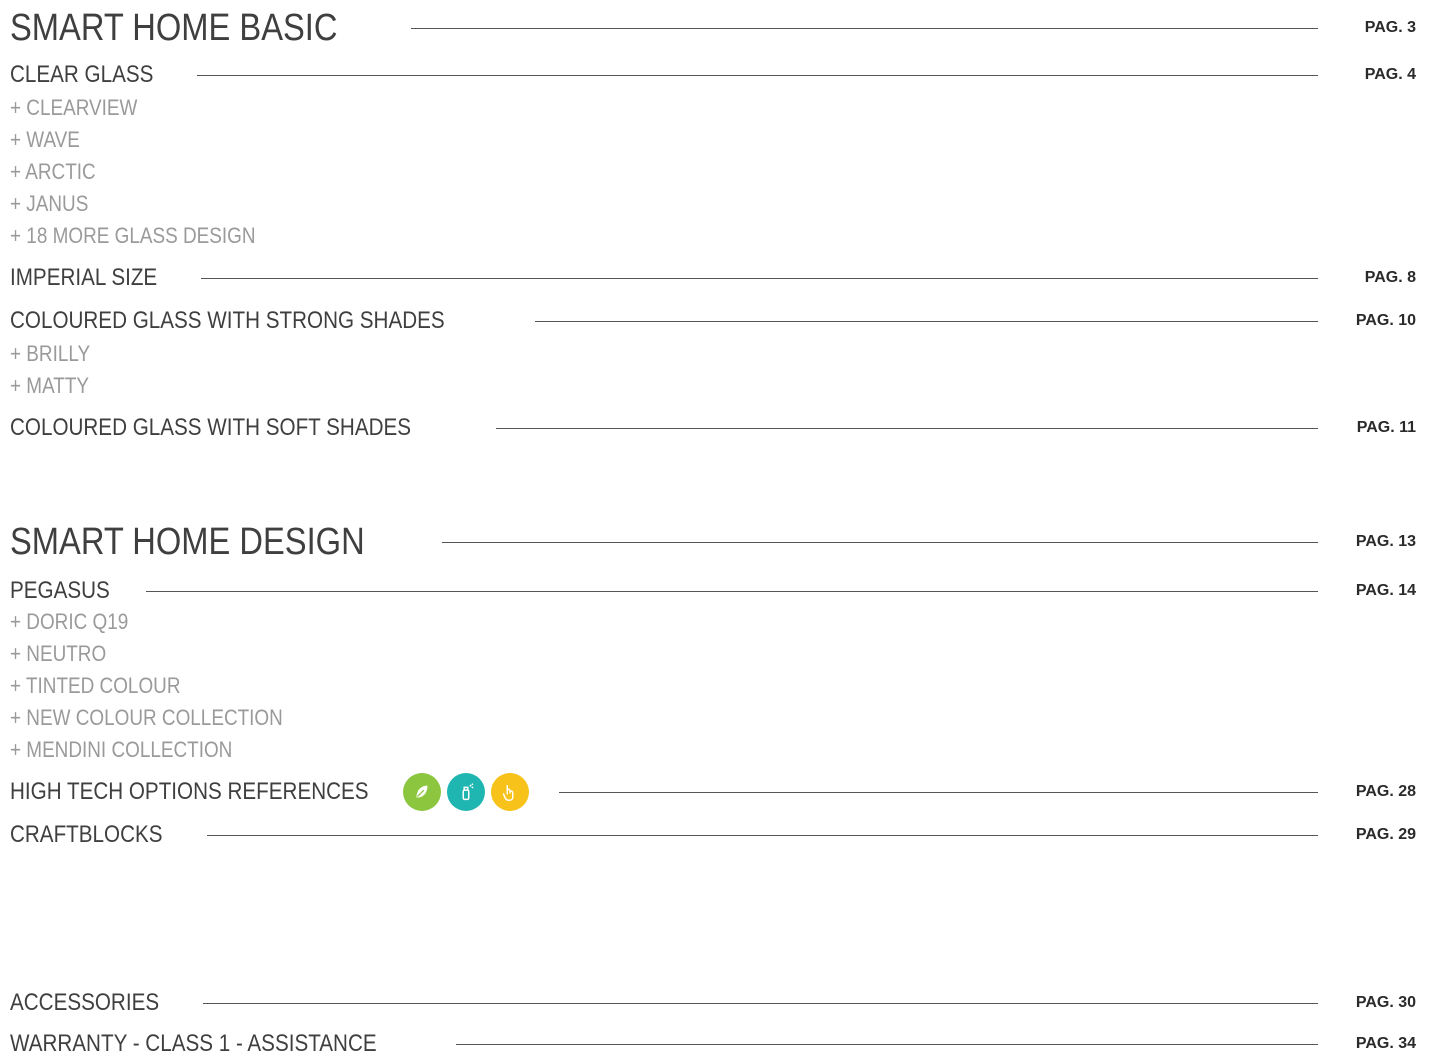 This screenshot has height=1062, width=1434. I want to click on sub-item-wave: + WAVE, so click(45, 140).